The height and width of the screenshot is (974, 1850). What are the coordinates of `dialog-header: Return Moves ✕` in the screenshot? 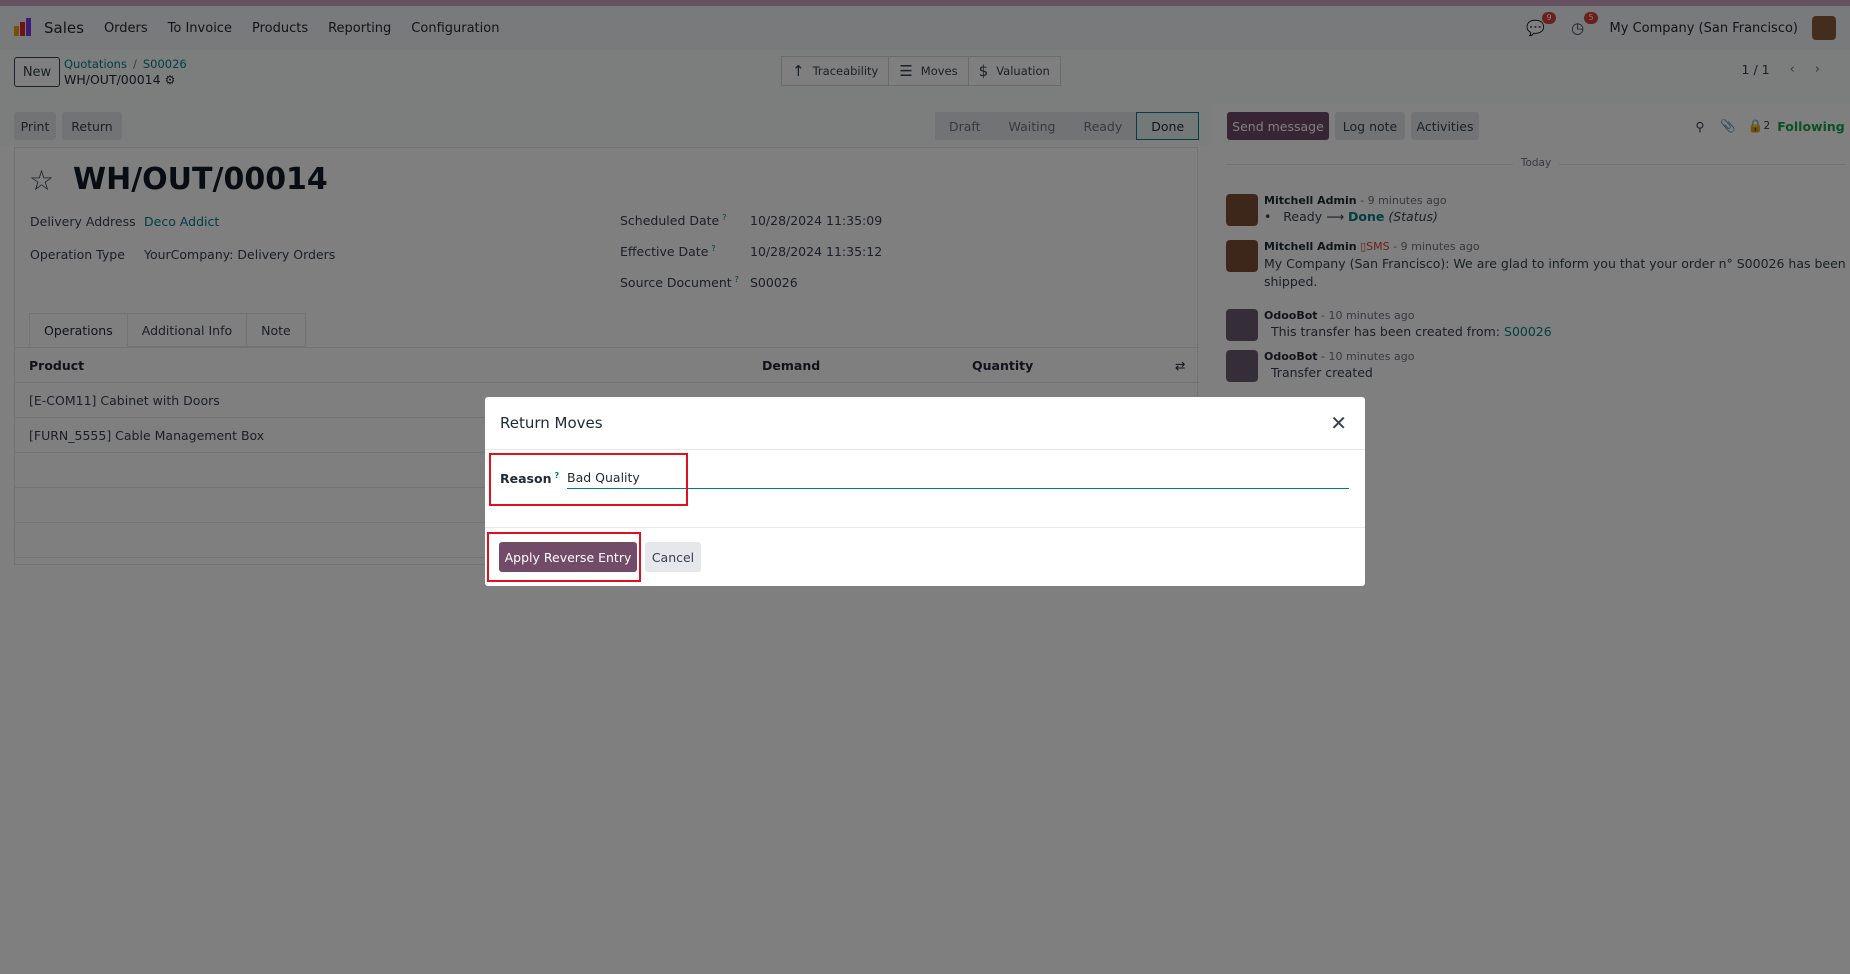 It's located at (925, 423).